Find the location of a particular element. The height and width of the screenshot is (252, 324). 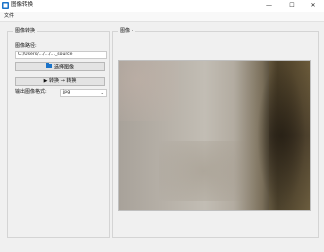

close-button: ✕ is located at coordinates (313, 6).